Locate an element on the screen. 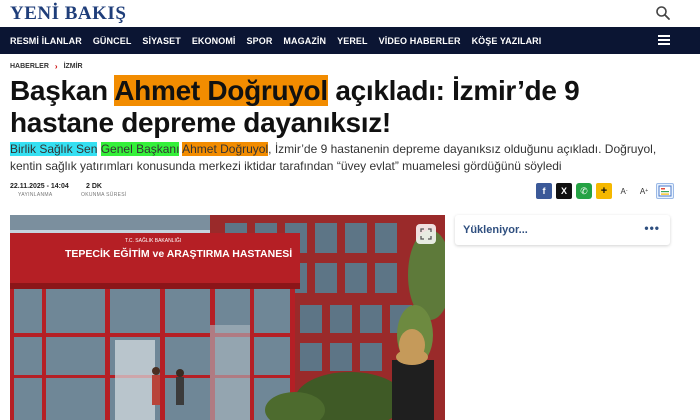 The image size is (700, 420). nav-item-siyaset: SİYASET is located at coordinates (161, 41).